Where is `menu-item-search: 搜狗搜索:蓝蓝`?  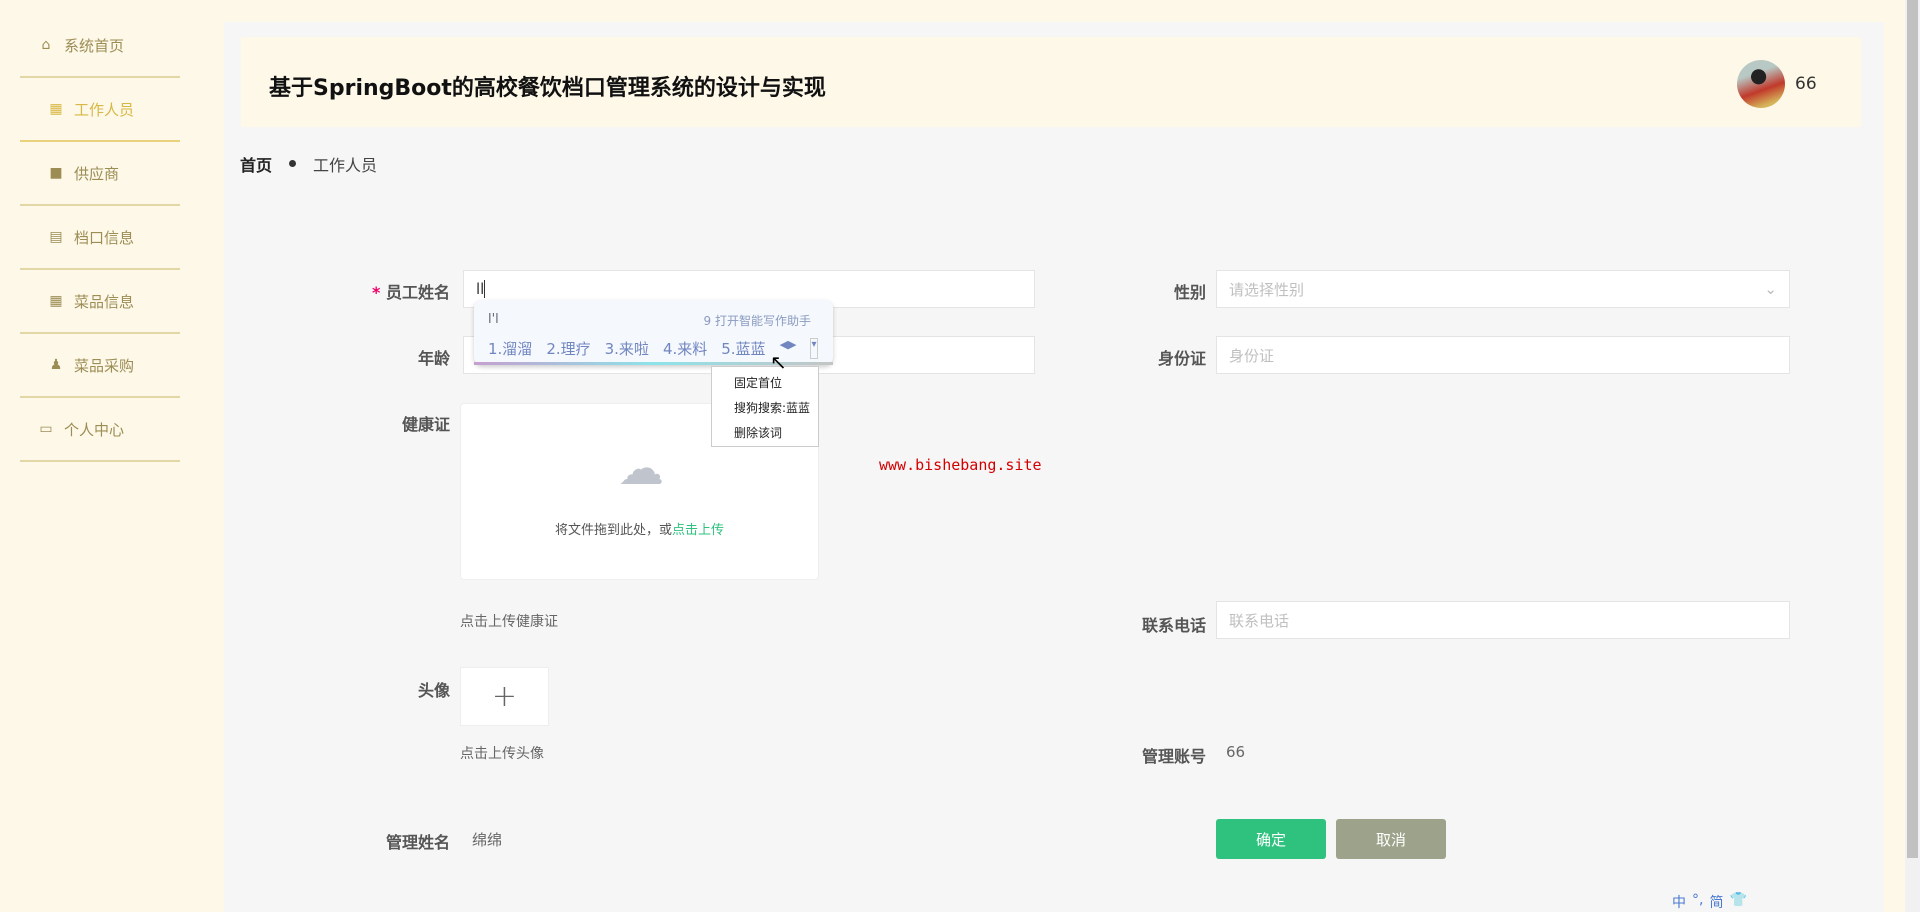 menu-item-search: 搜狗搜索:蓝蓝 is located at coordinates (776, 408).